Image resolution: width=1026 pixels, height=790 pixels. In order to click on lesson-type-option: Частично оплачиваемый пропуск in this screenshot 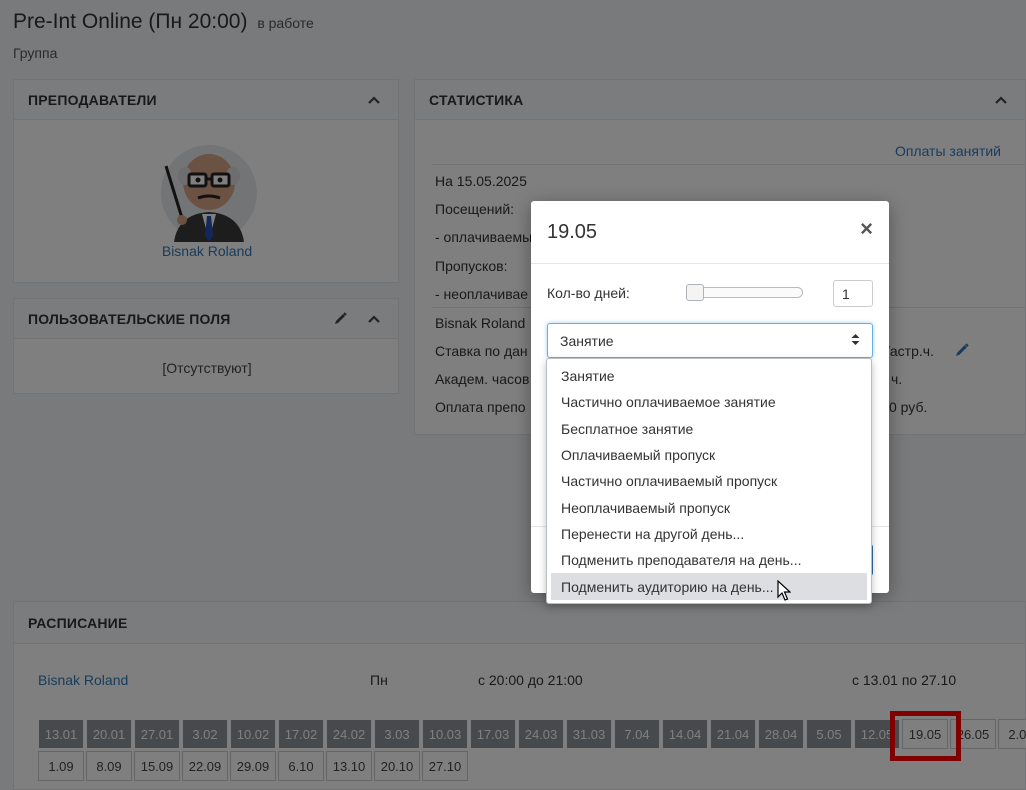, I will do `click(709, 481)`.